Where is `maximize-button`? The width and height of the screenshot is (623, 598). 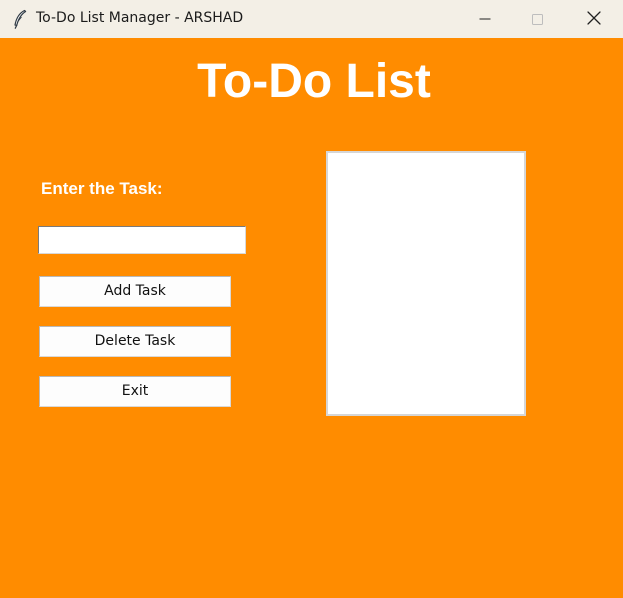 maximize-button is located at coordinates (537, 19).